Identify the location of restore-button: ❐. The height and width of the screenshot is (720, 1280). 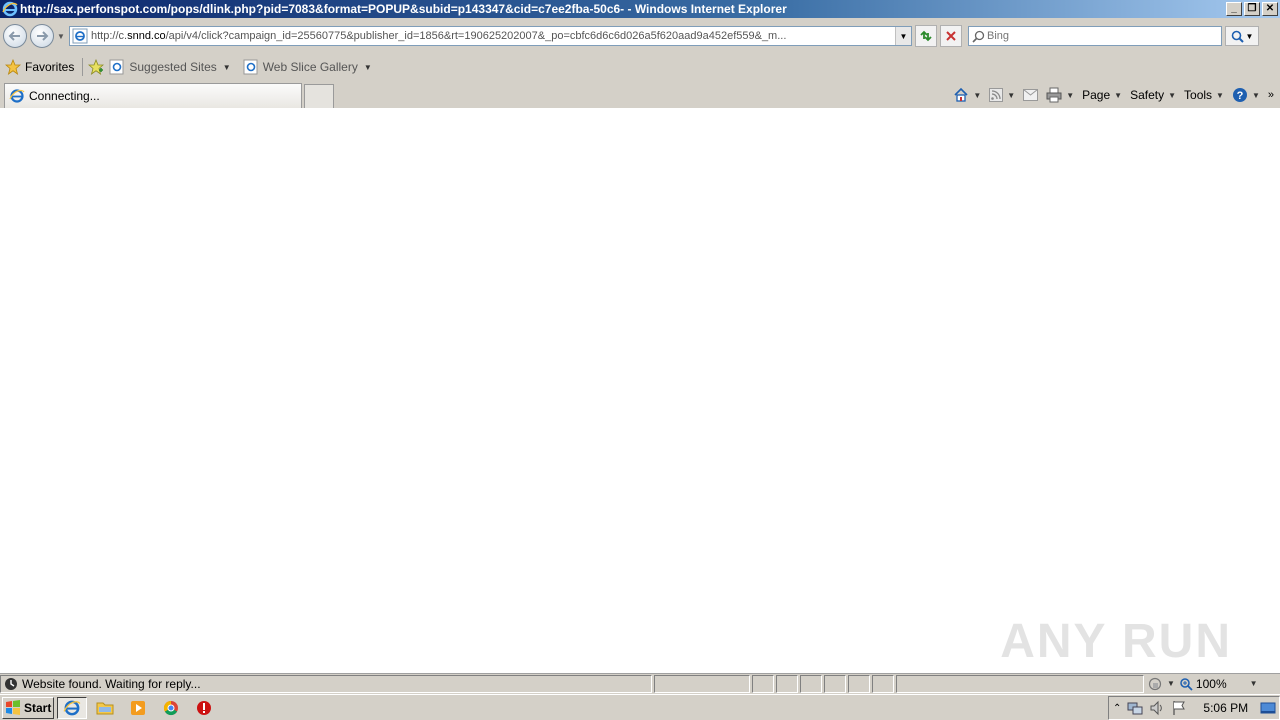
(1252, 9).